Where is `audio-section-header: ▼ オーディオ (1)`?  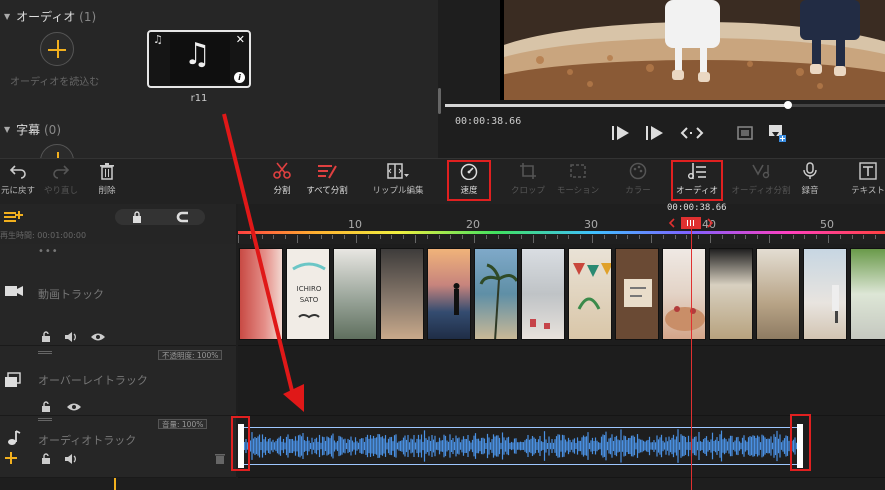 audio-section-header: ▼ オーディオ (1) is located at coordinates (50, 16).